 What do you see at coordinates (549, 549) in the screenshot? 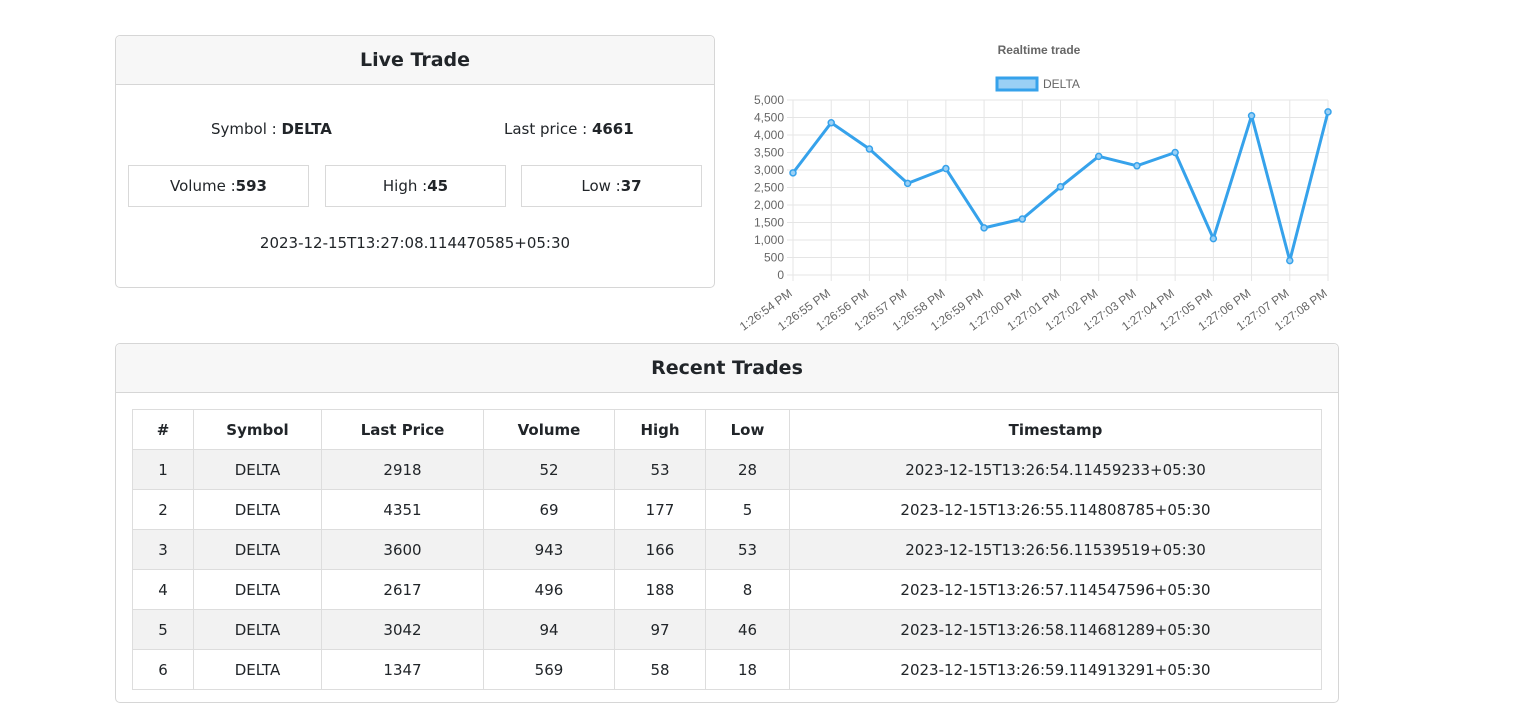
I see `cell-volume: 943` at bounding box center [549, 549].